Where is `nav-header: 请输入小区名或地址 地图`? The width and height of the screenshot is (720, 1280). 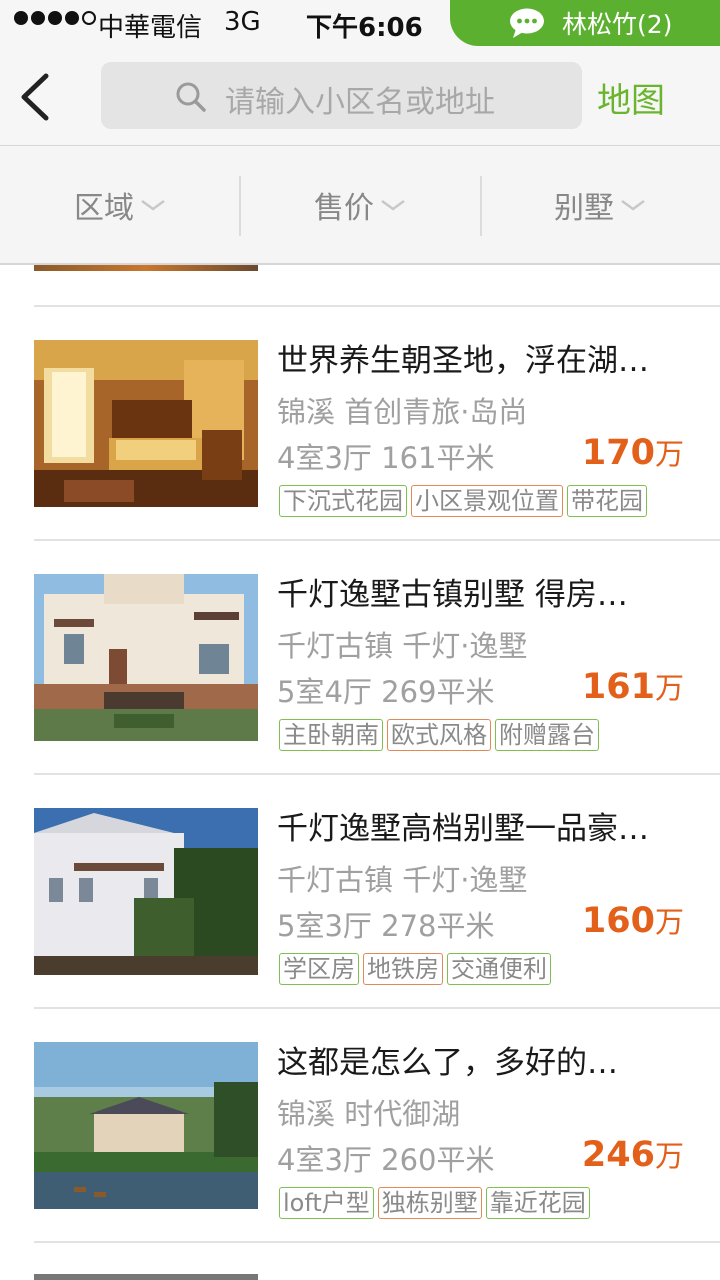 nav-header: 请输入小区名或地址 地图 is located at coordinates (360, 96).